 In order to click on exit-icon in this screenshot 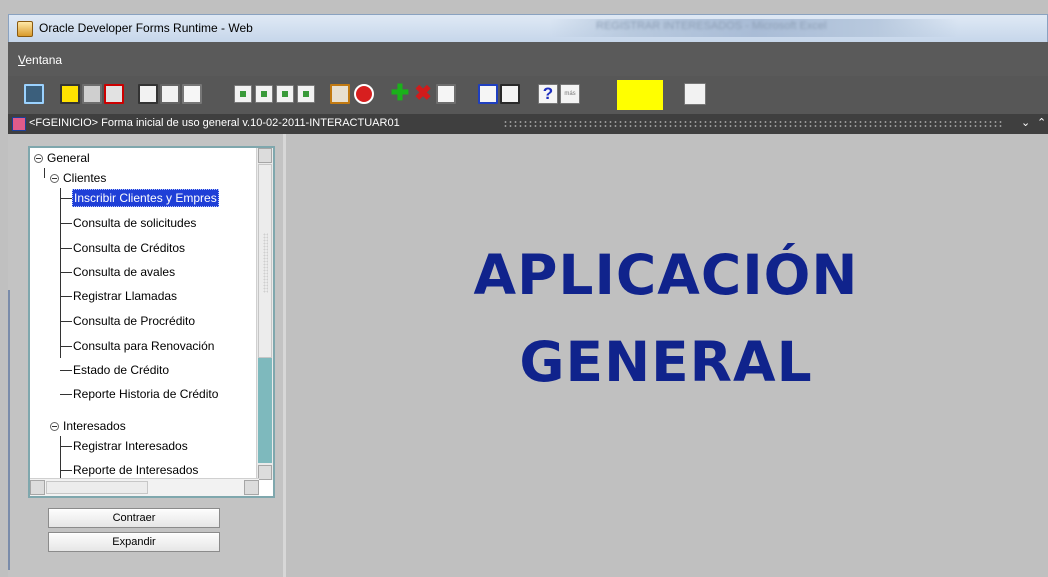, I will do `click(34, 94)`.